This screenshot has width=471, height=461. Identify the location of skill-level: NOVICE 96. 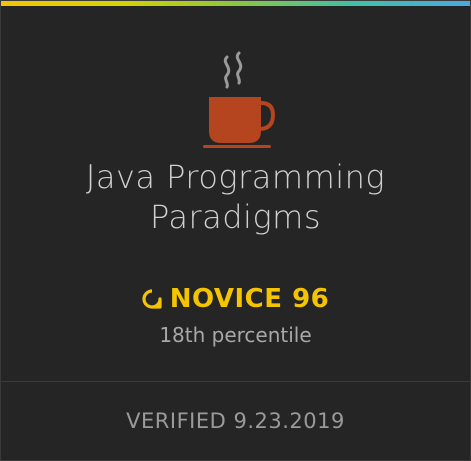
(235, 300).